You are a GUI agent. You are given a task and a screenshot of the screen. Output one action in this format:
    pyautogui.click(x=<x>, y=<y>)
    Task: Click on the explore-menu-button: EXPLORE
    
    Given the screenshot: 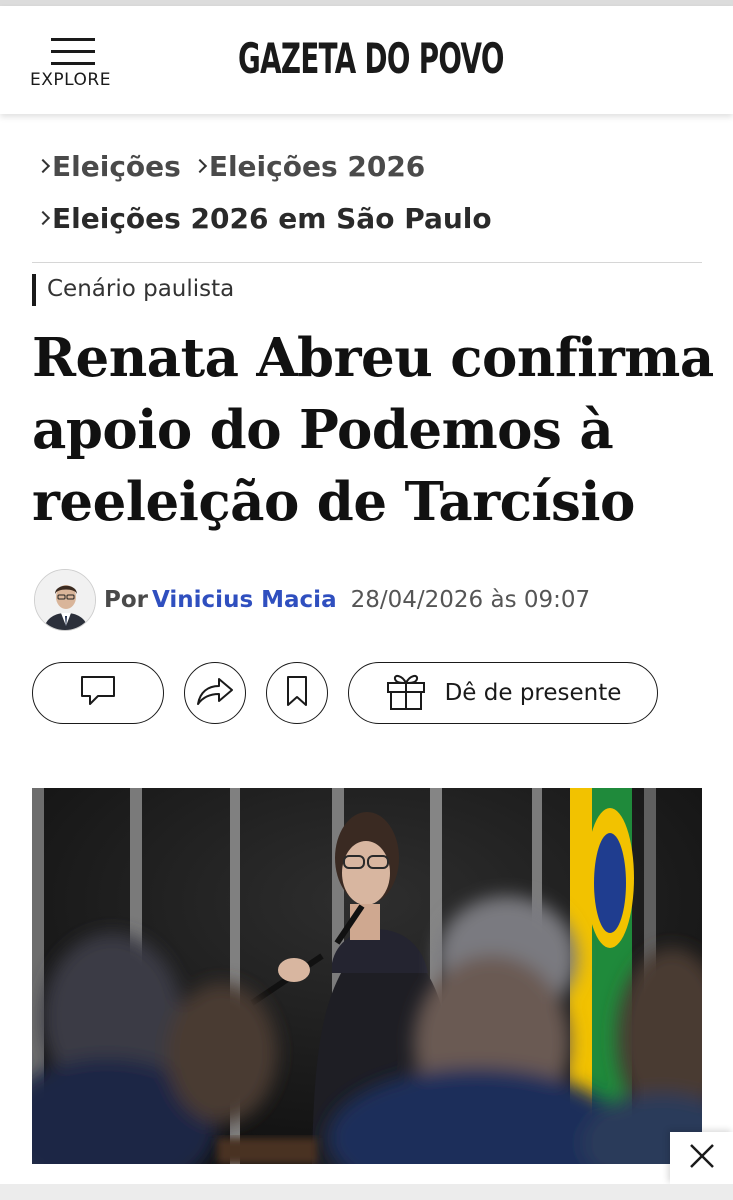 What is the action you would take?
    pyautogui.click(x=72, y=63)
    